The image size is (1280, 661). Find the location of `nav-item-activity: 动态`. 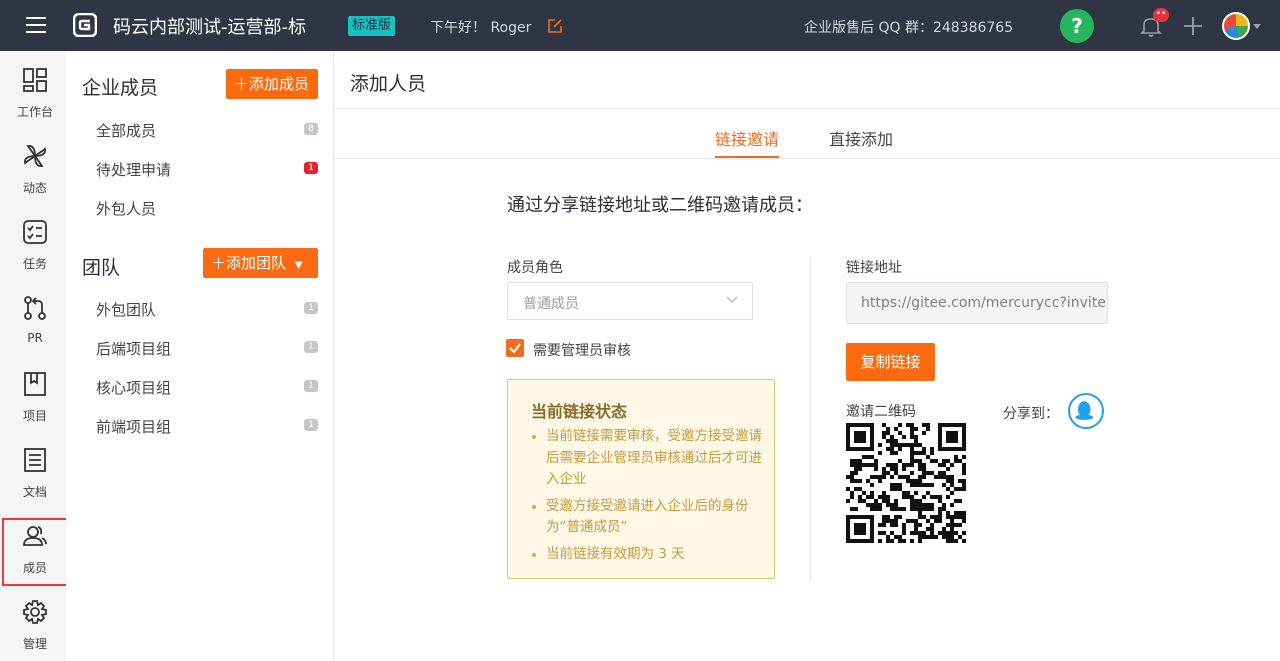

nav-item-activity: 动态 is located at coordinates (33, 165).